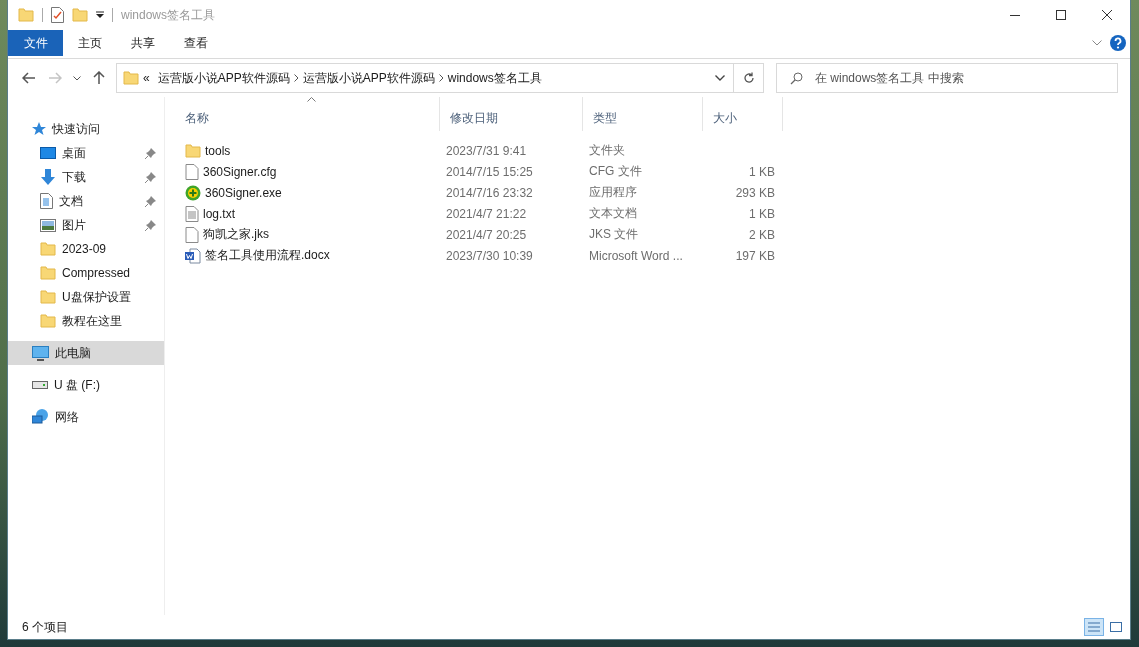 The image size is (1139, 647). I want to click on ribbon-tab: 共享, so click(142, 43).